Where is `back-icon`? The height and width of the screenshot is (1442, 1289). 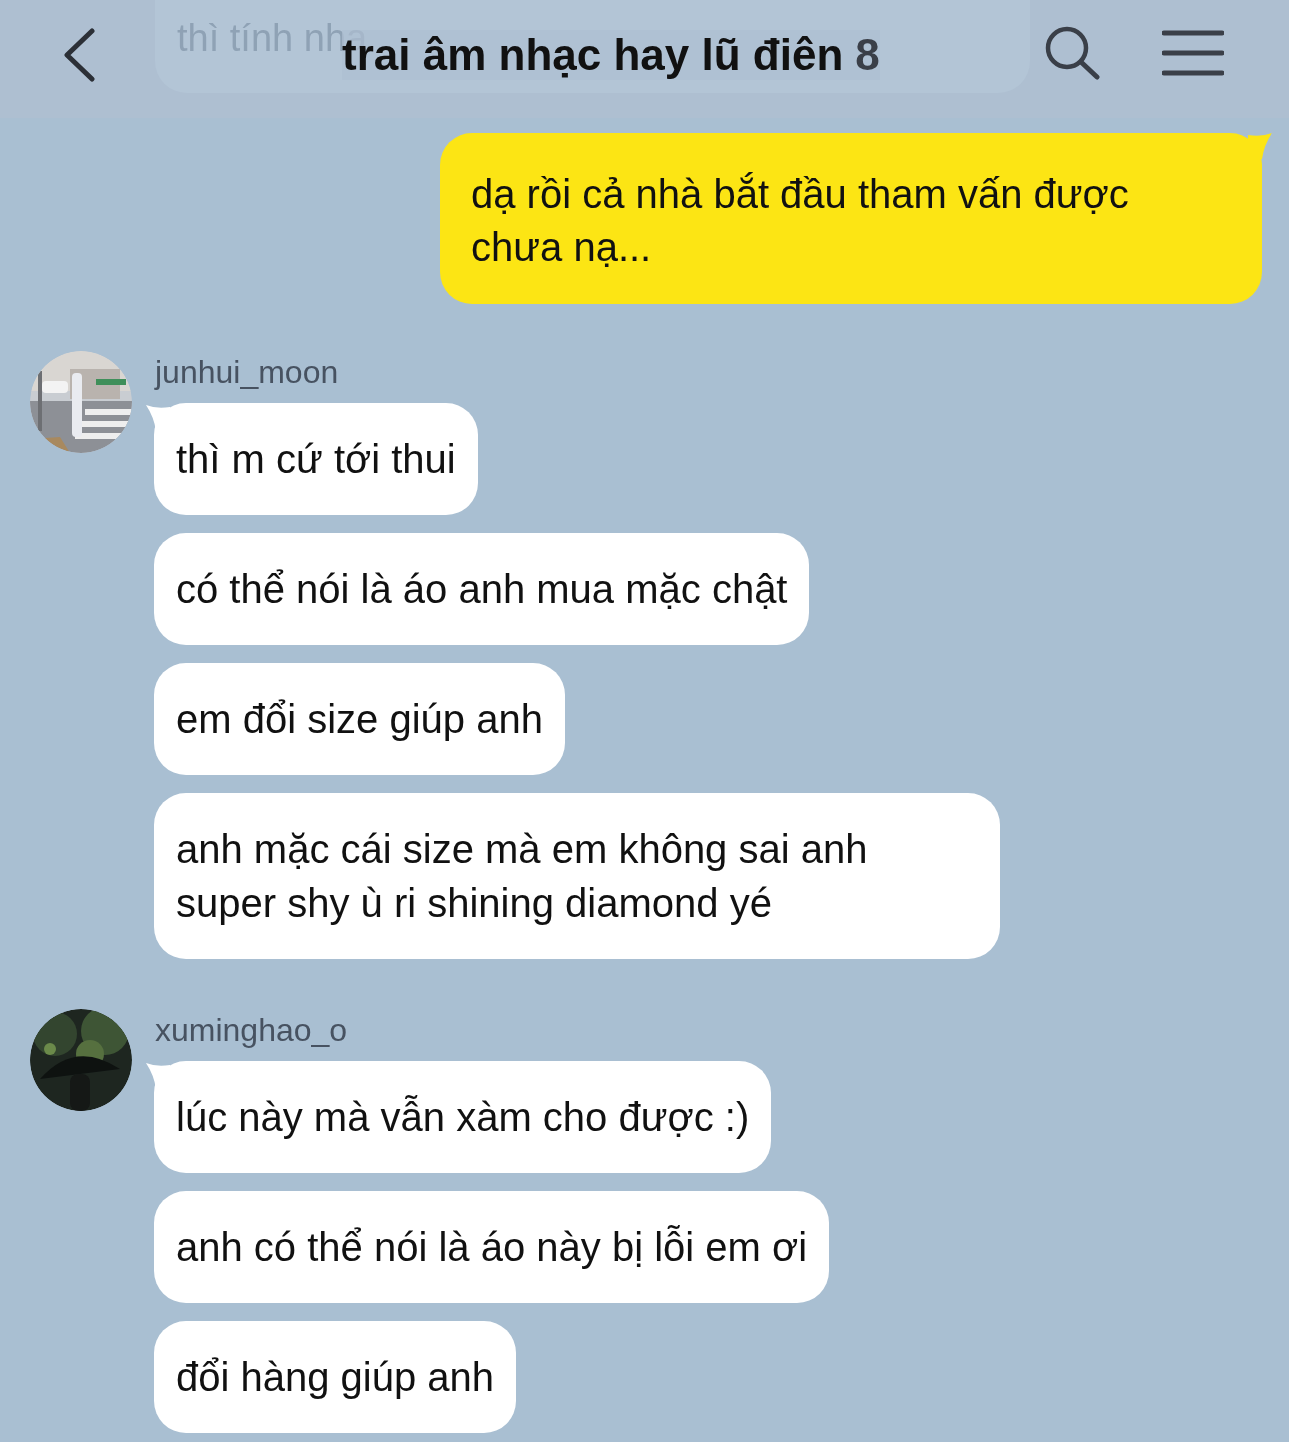
back-icon is located at coordinates (79, 55).